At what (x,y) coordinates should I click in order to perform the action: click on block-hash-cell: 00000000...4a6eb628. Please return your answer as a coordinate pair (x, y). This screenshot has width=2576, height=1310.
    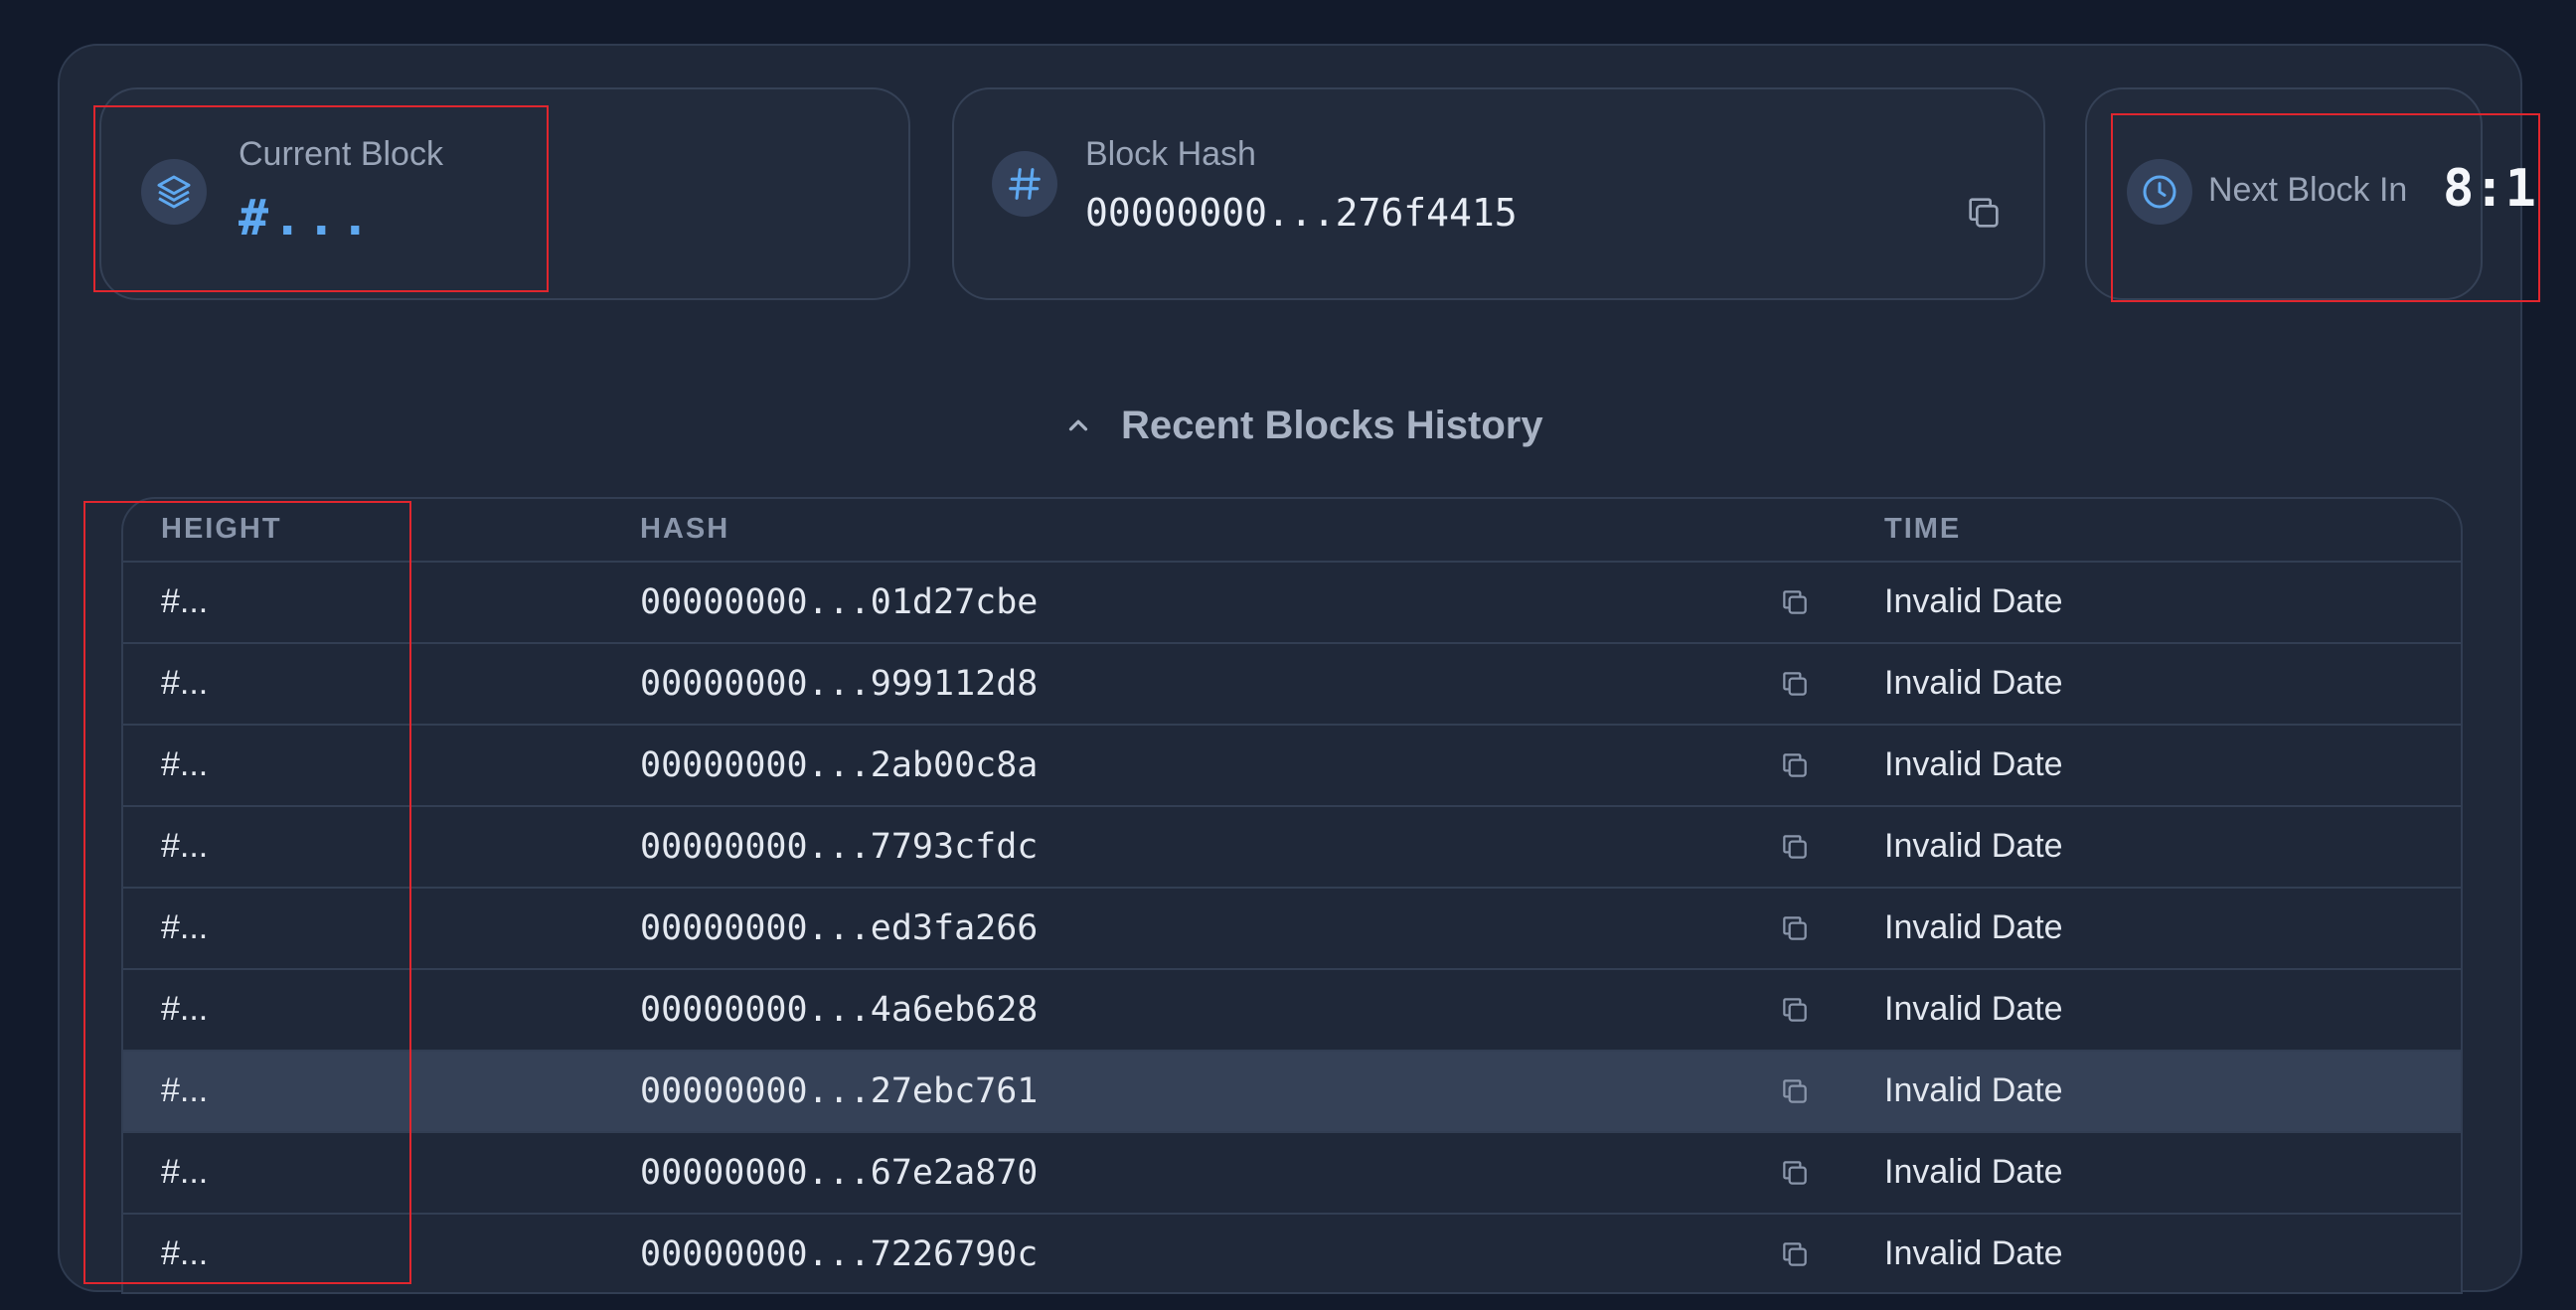
    Looking at the image, I should click on (839, 1010).